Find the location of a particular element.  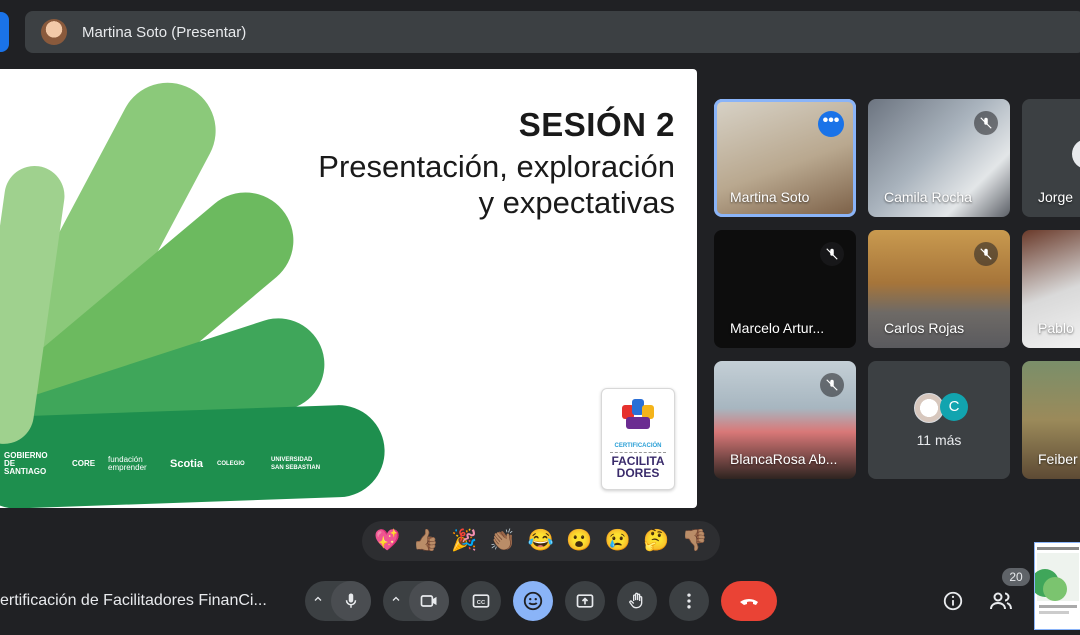

participant-avatar is located at coordinates (1076, 154).